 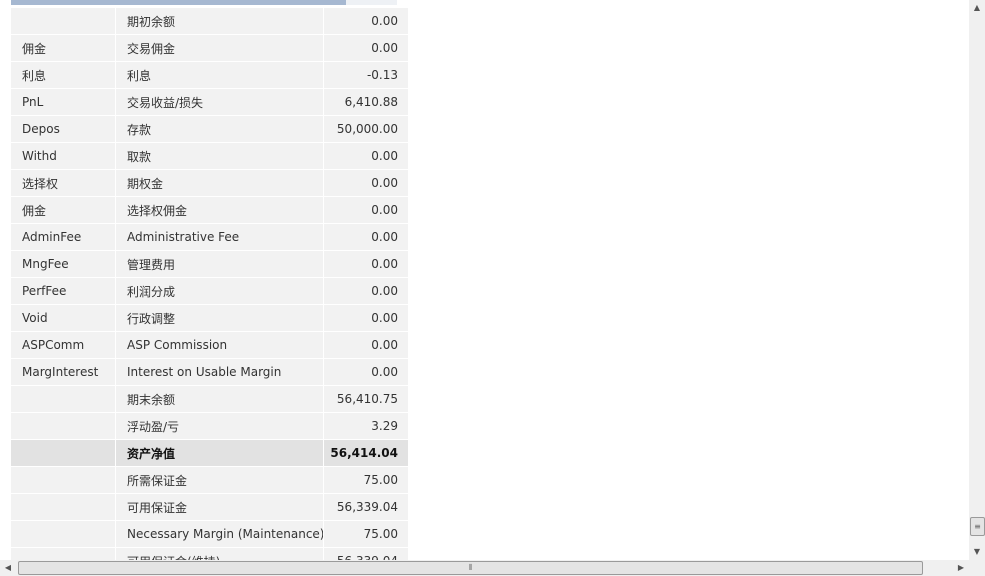 I want to click on row-description-cell: 可用保证金(维持), so click(x=219, y=553).